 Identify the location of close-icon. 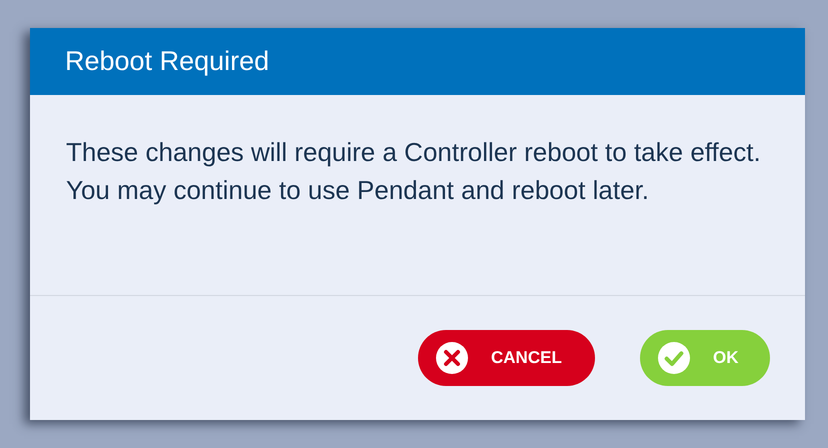
(452, 358).